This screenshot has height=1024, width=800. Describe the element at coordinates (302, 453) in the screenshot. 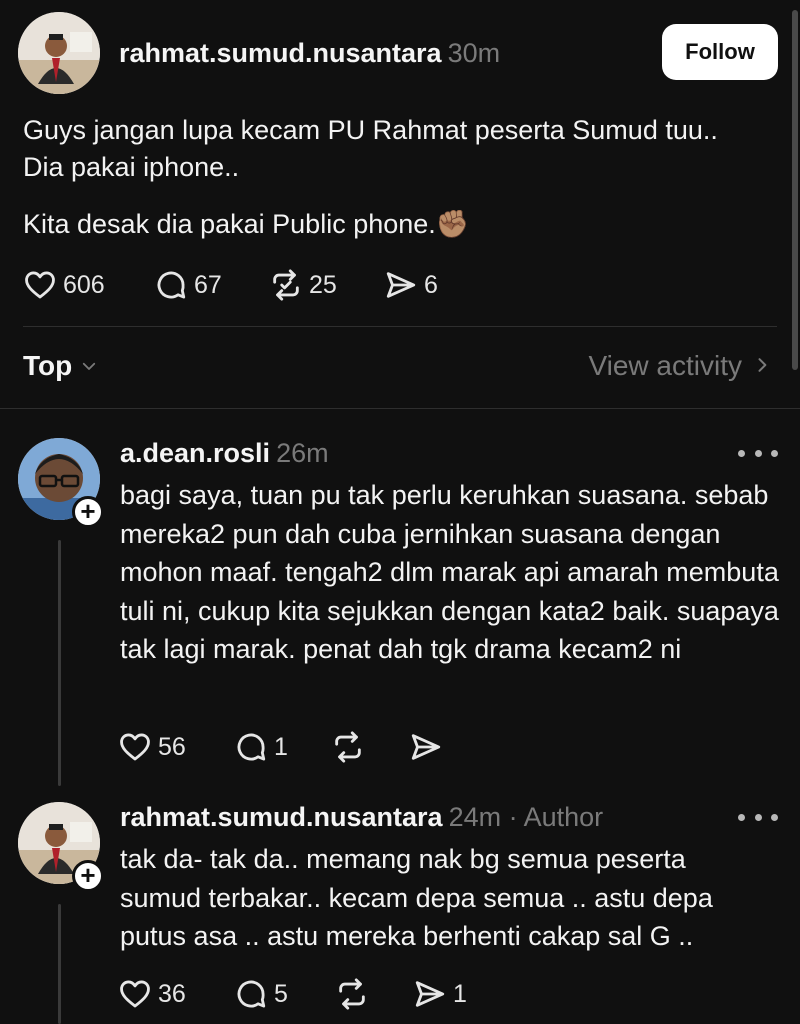

I see `reply-time: 26m` at that location.